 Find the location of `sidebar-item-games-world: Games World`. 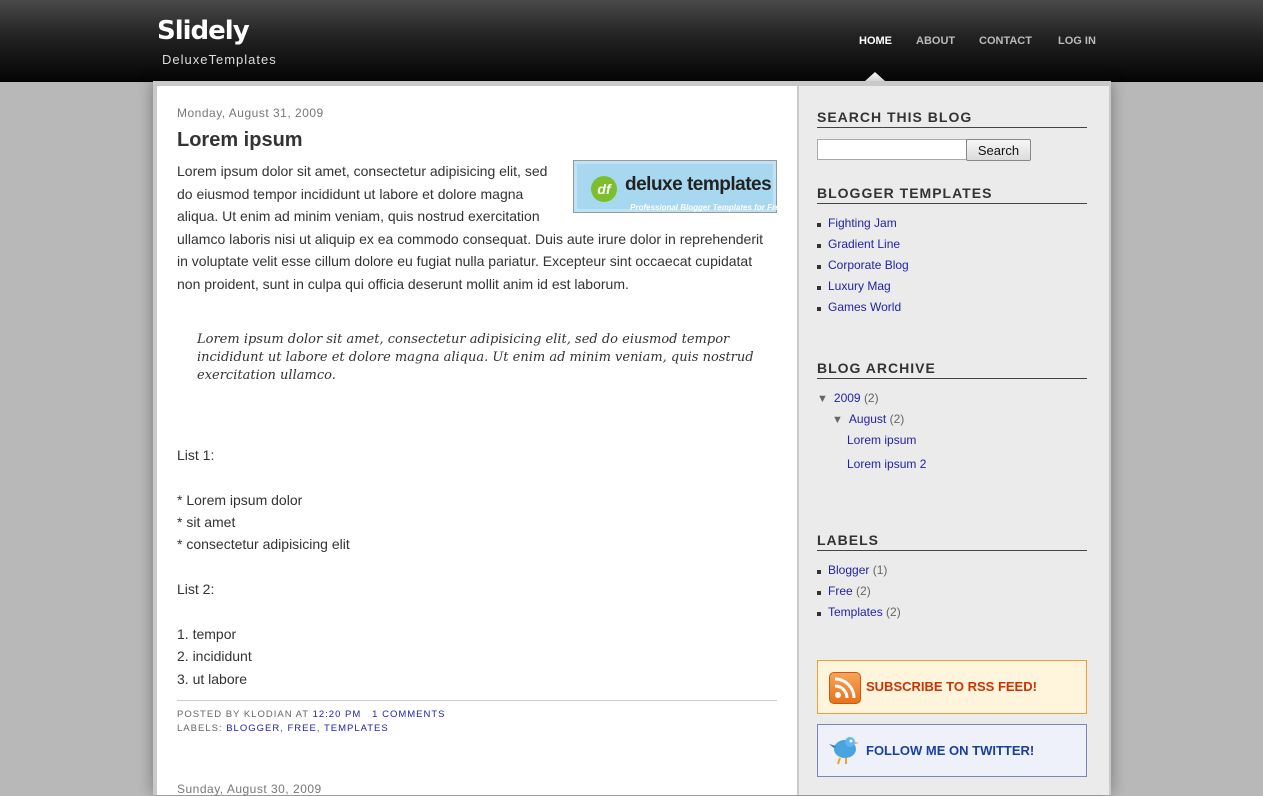

sidebar-item-games-world: Games World is located at coordinates (864, 307).